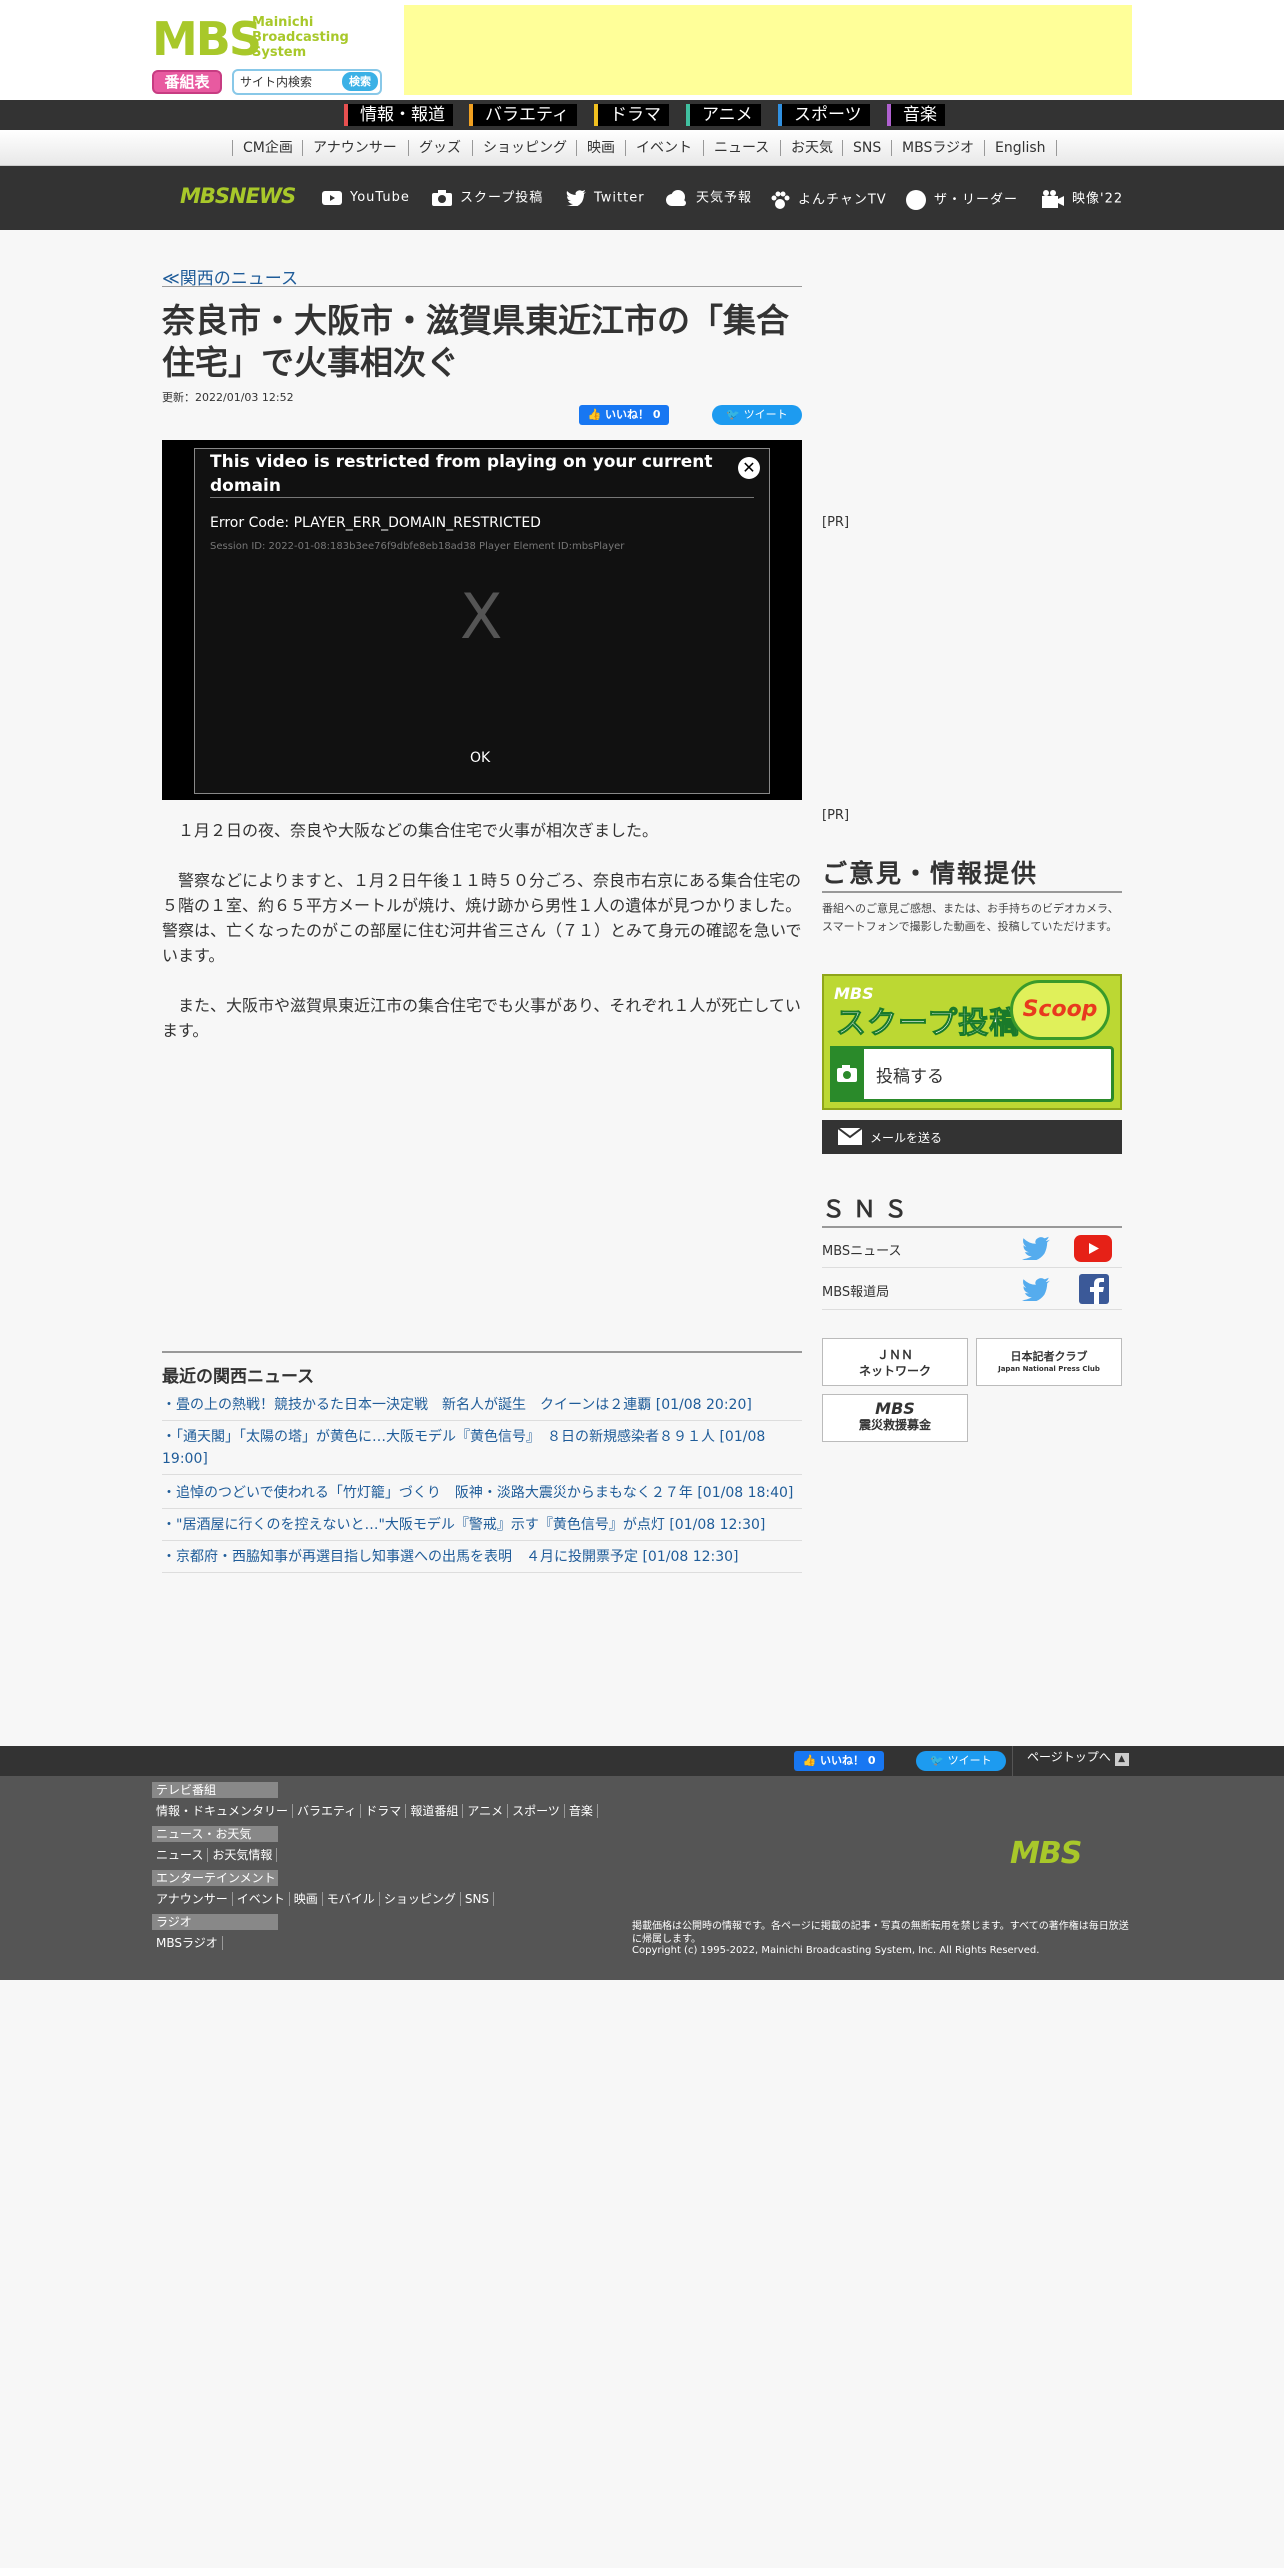 The height and width of the screenshot is (2568, 1284). I want to click on facebook-icon, so click(1094, 1291).